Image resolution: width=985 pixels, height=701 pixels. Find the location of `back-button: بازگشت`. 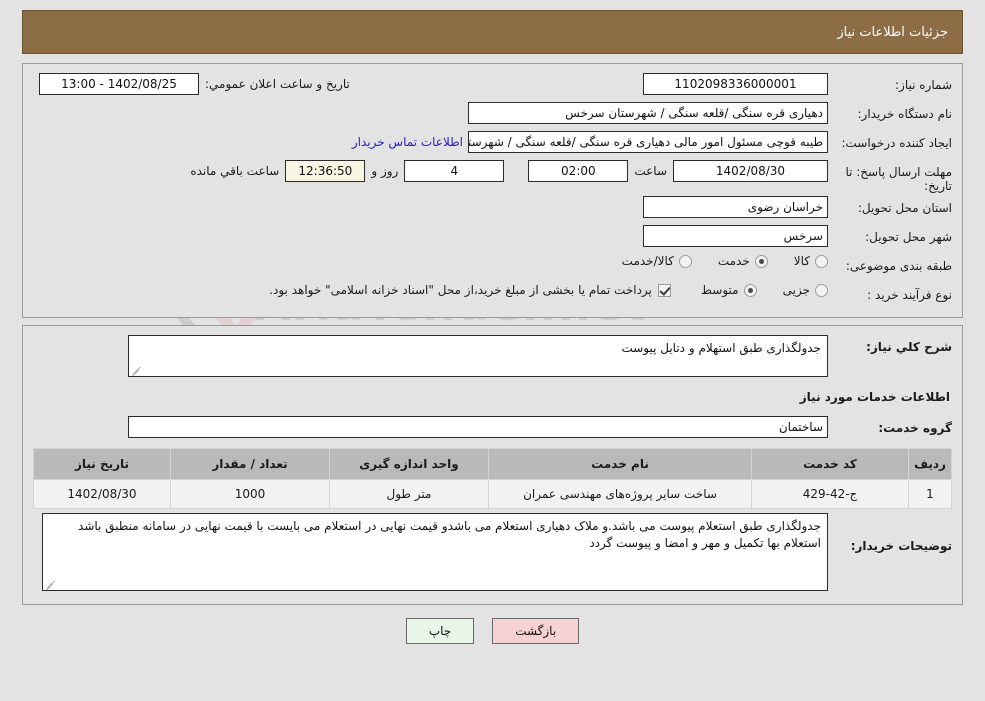

back-button: بازگشت is located at coordinates (536, 631).